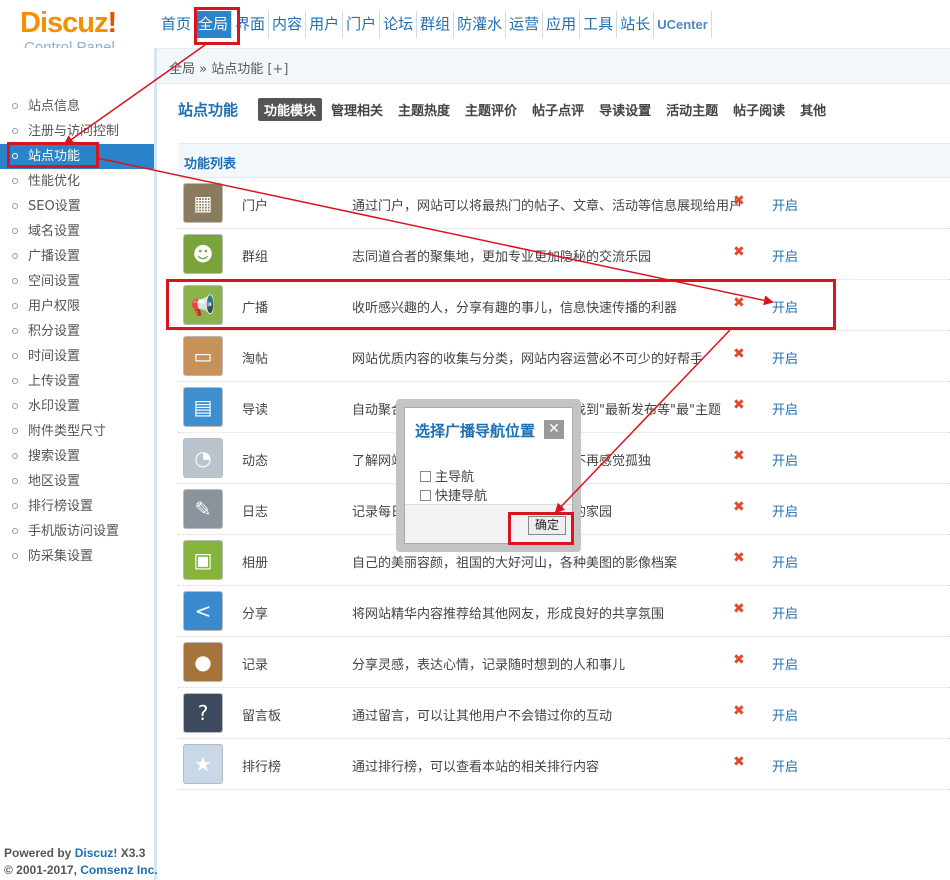 Image resolution: width=950 pixels, height=880 pixels. I want to click on close-icon: ✕, so click(554, 429).